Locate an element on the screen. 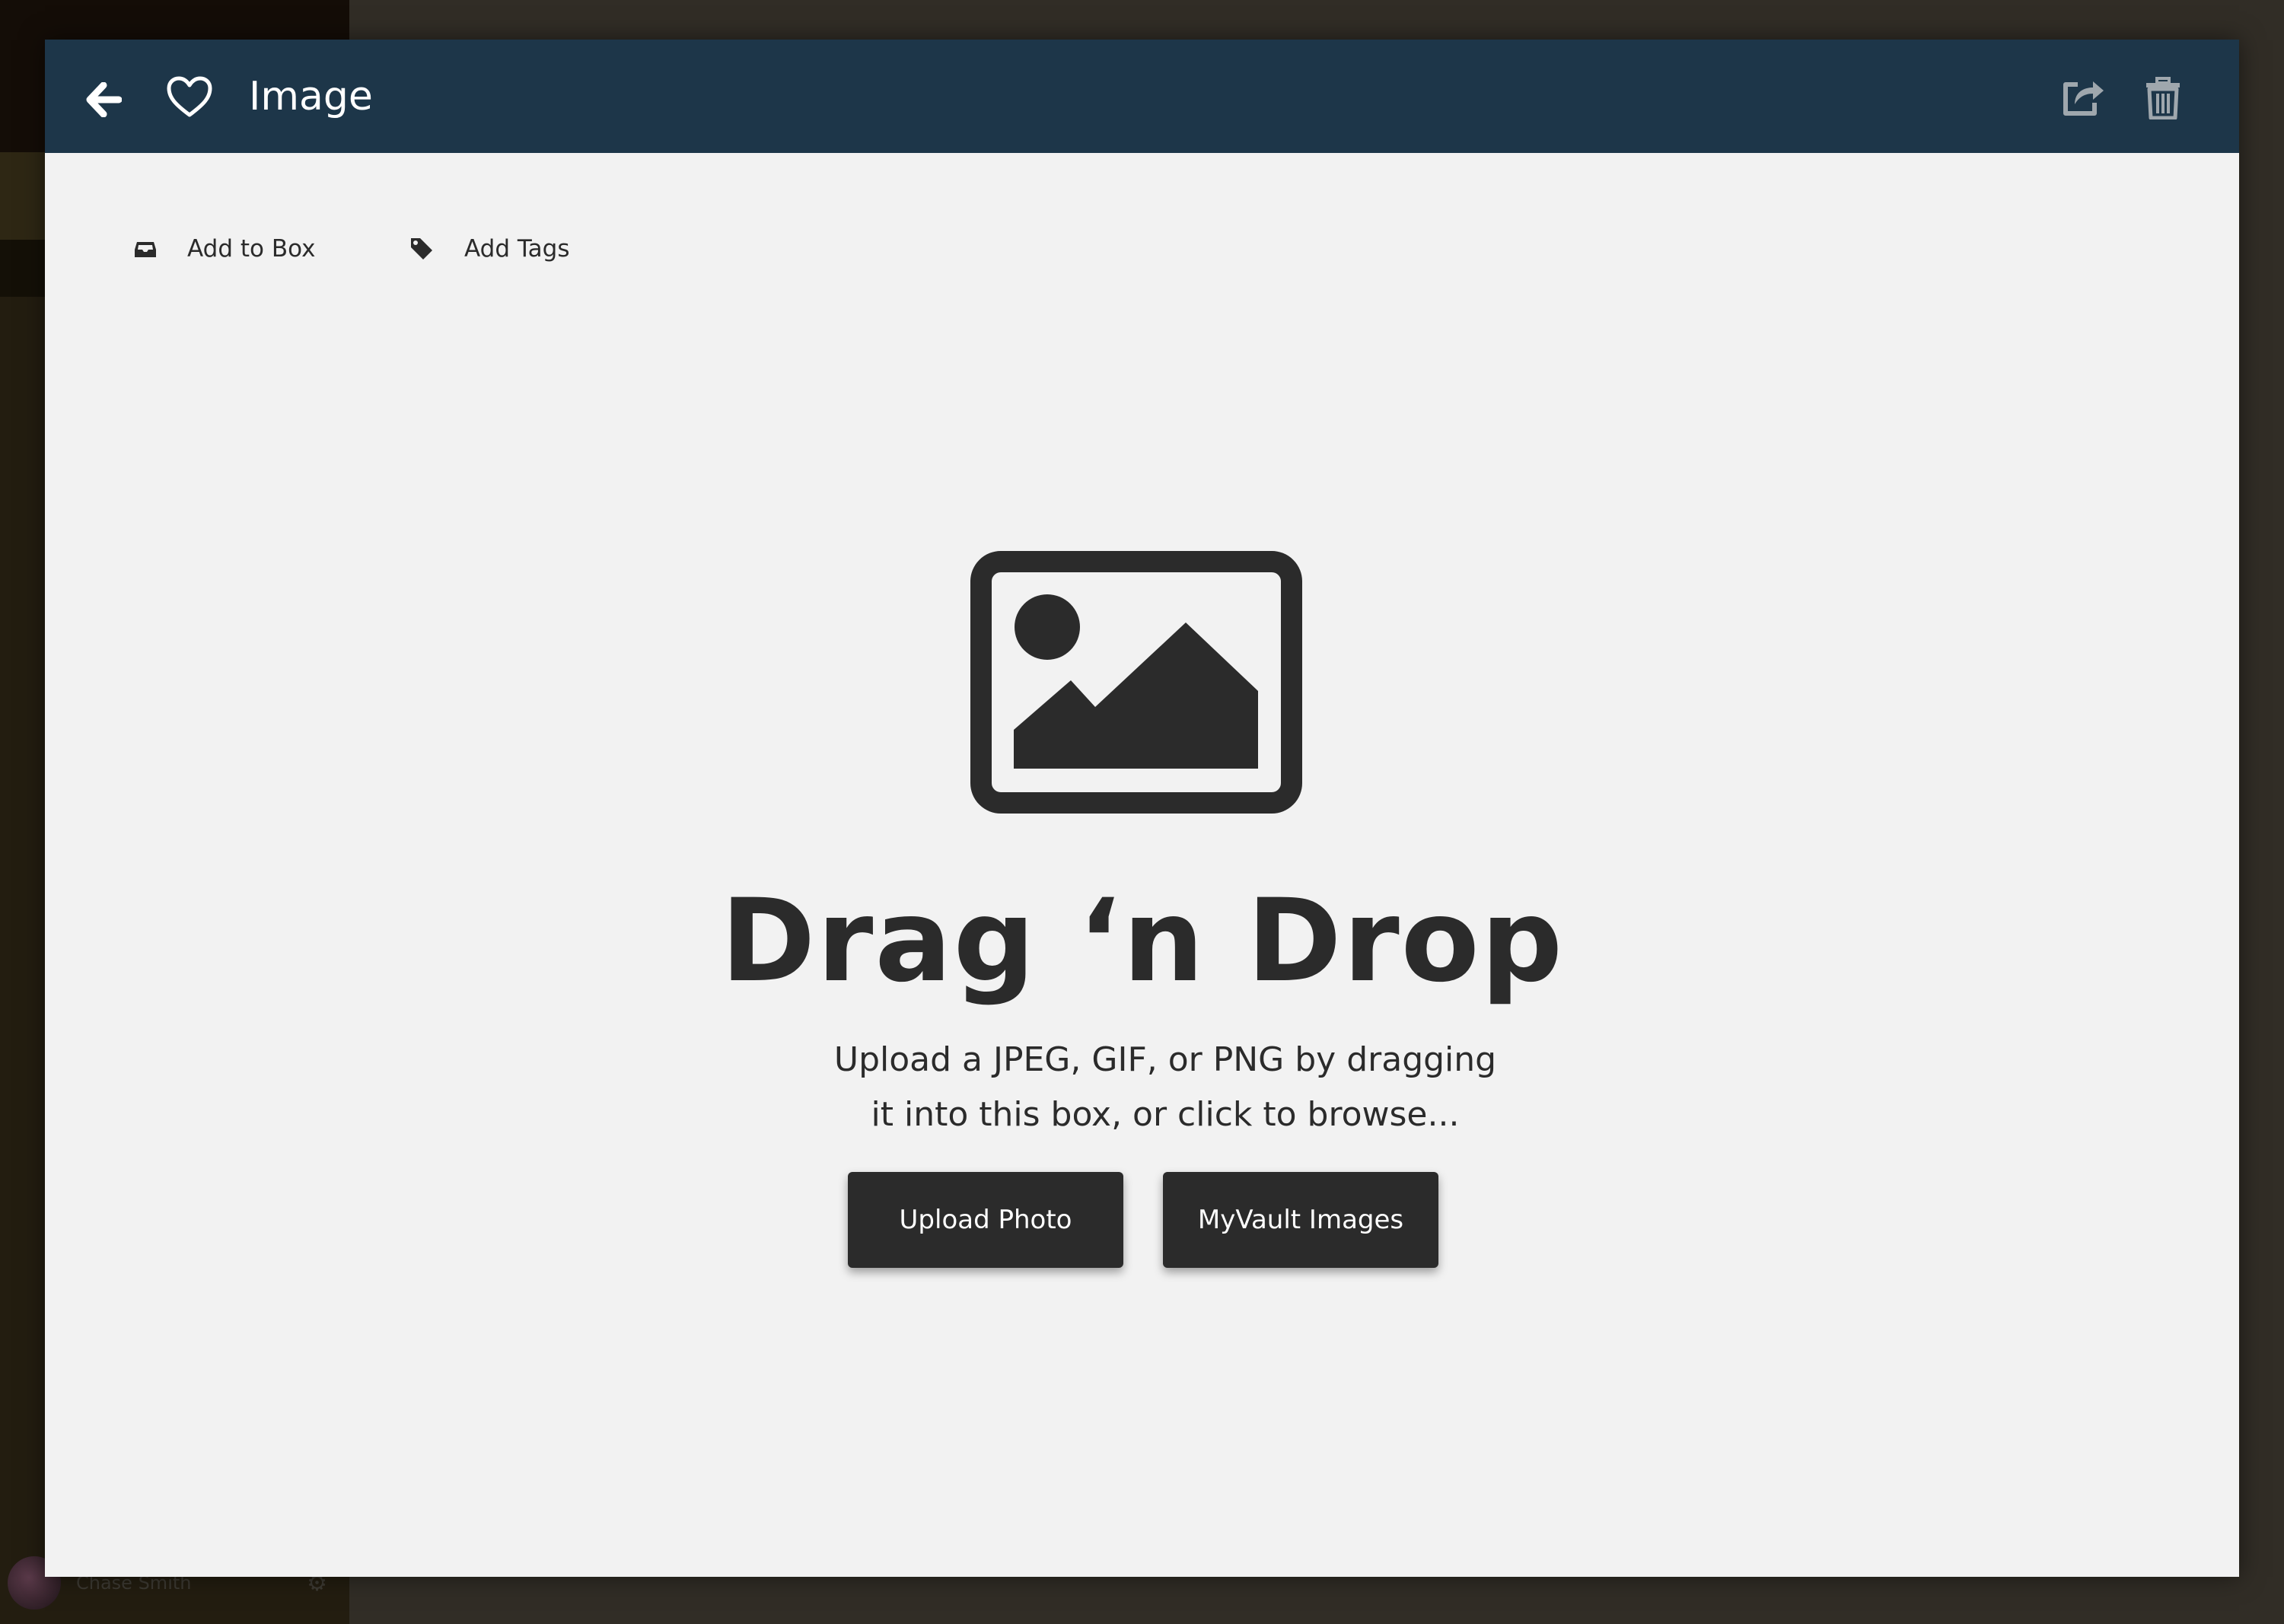 The image size is (2284, 1624). share-icon is located at coordinates (2083, 99).